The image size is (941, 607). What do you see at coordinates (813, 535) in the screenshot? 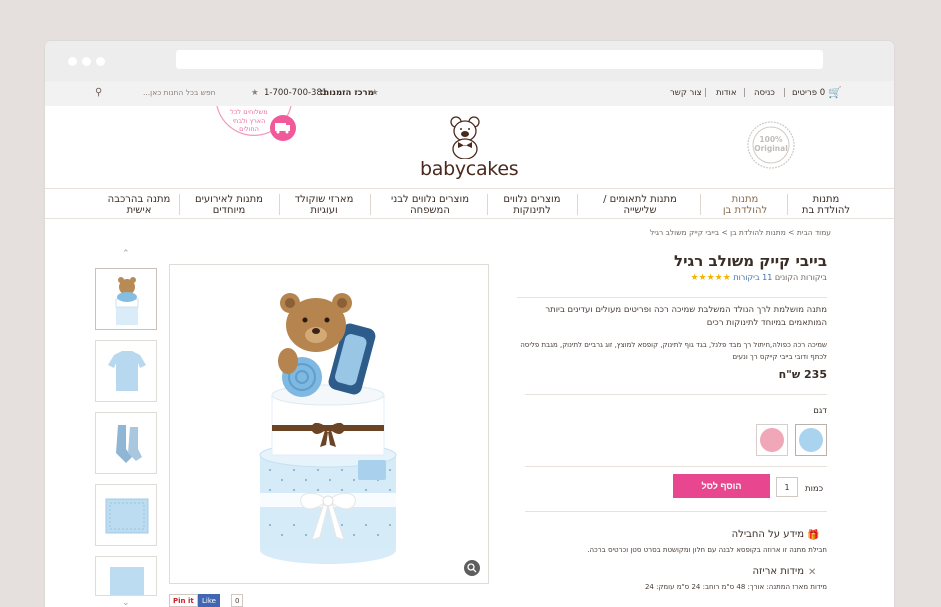
I see `gift-icon: 🎁` at bounding box center [813, 535].